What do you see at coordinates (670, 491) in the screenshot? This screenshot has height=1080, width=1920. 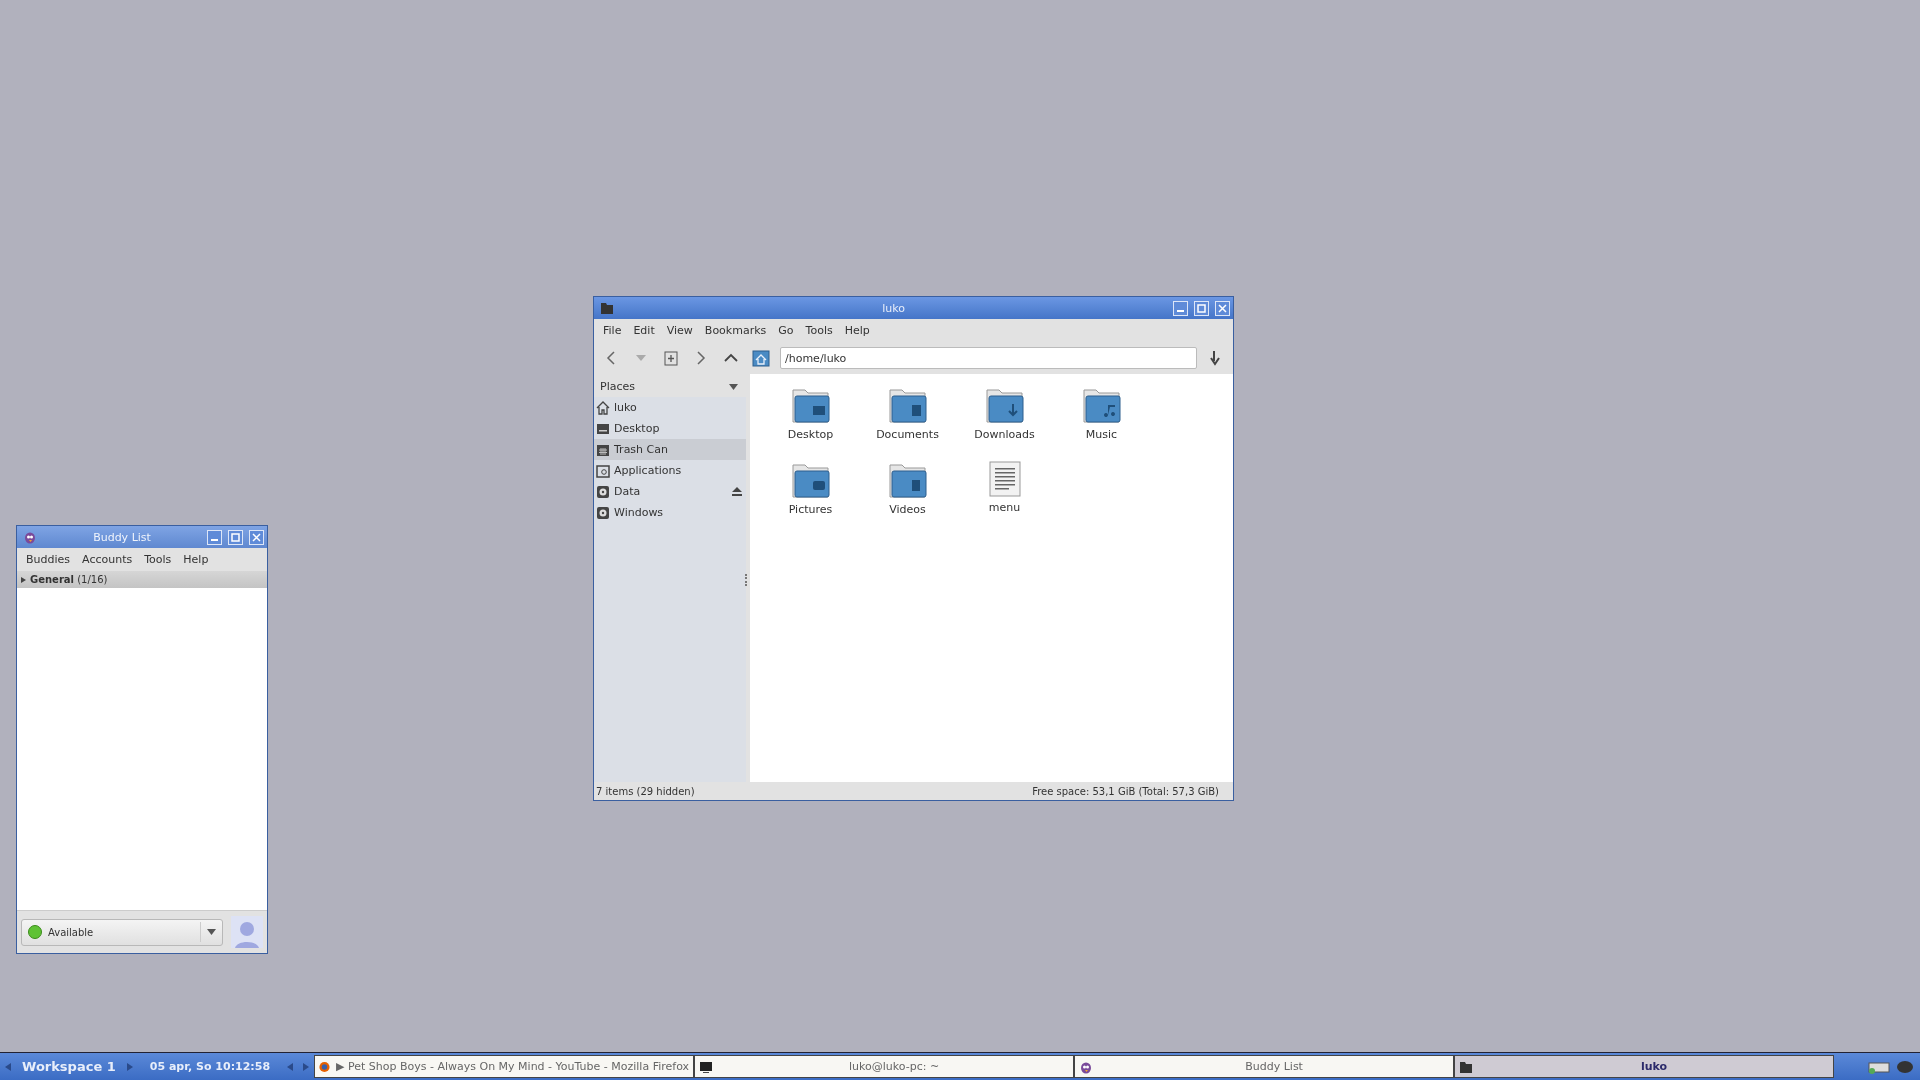 I see `place-item: Data` at bounding box center [670, 491].